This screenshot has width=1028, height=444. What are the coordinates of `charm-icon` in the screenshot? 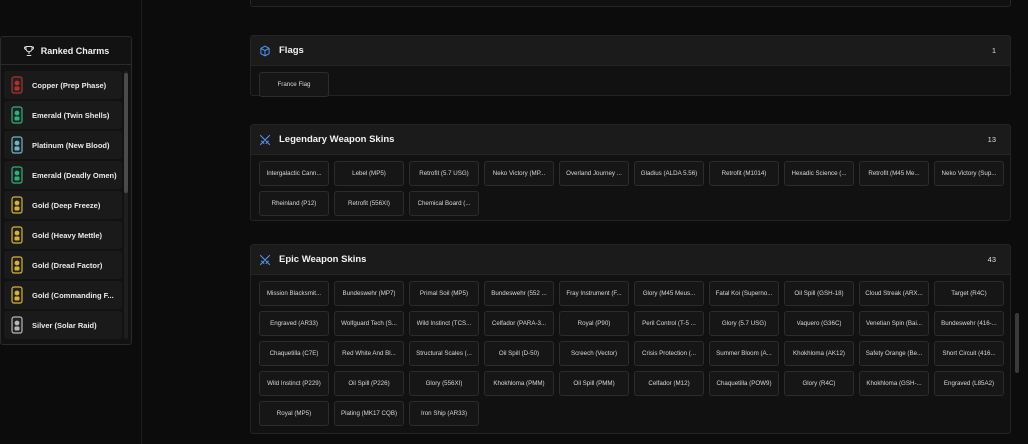 It's located at (17, 145).